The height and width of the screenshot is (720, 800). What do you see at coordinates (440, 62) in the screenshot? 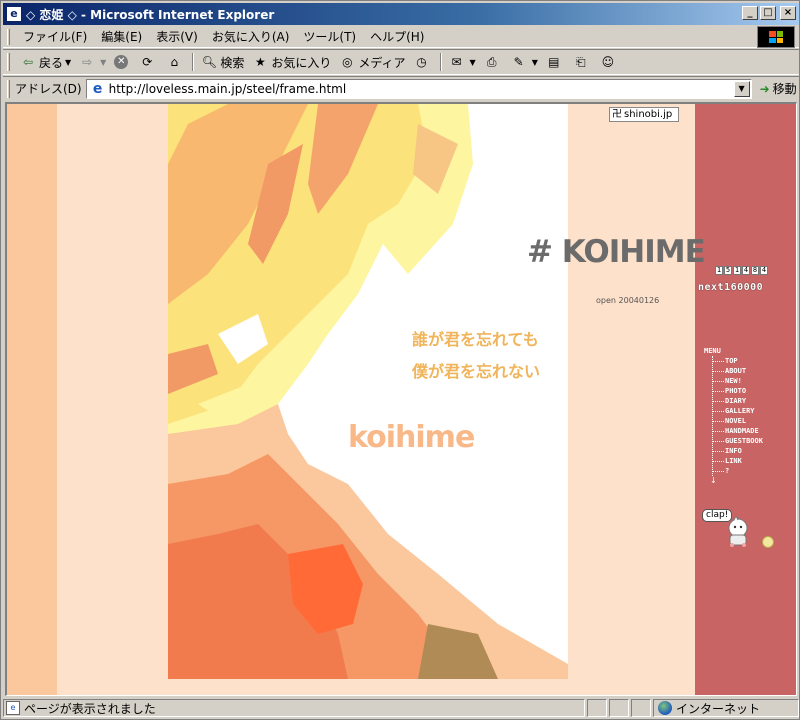
I see `toolbar-separator` at bounding box center [440, 62].